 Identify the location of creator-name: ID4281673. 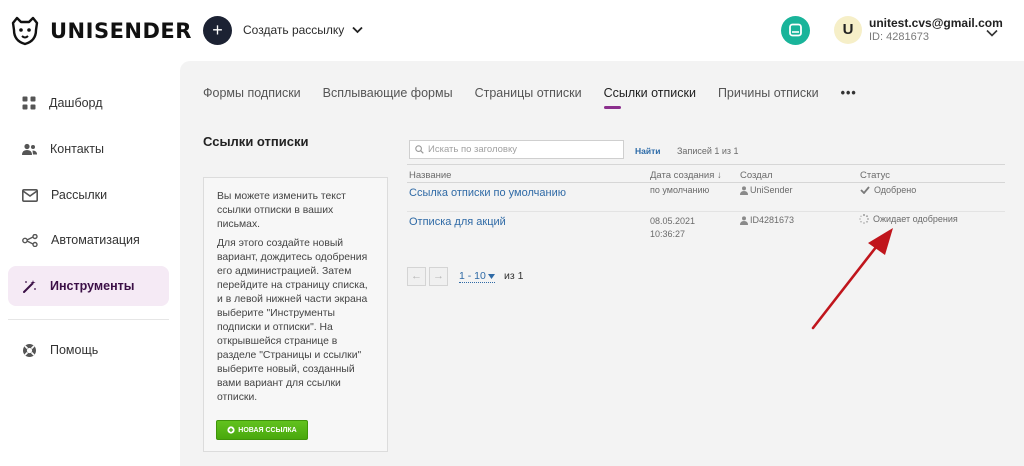
(772, 220).